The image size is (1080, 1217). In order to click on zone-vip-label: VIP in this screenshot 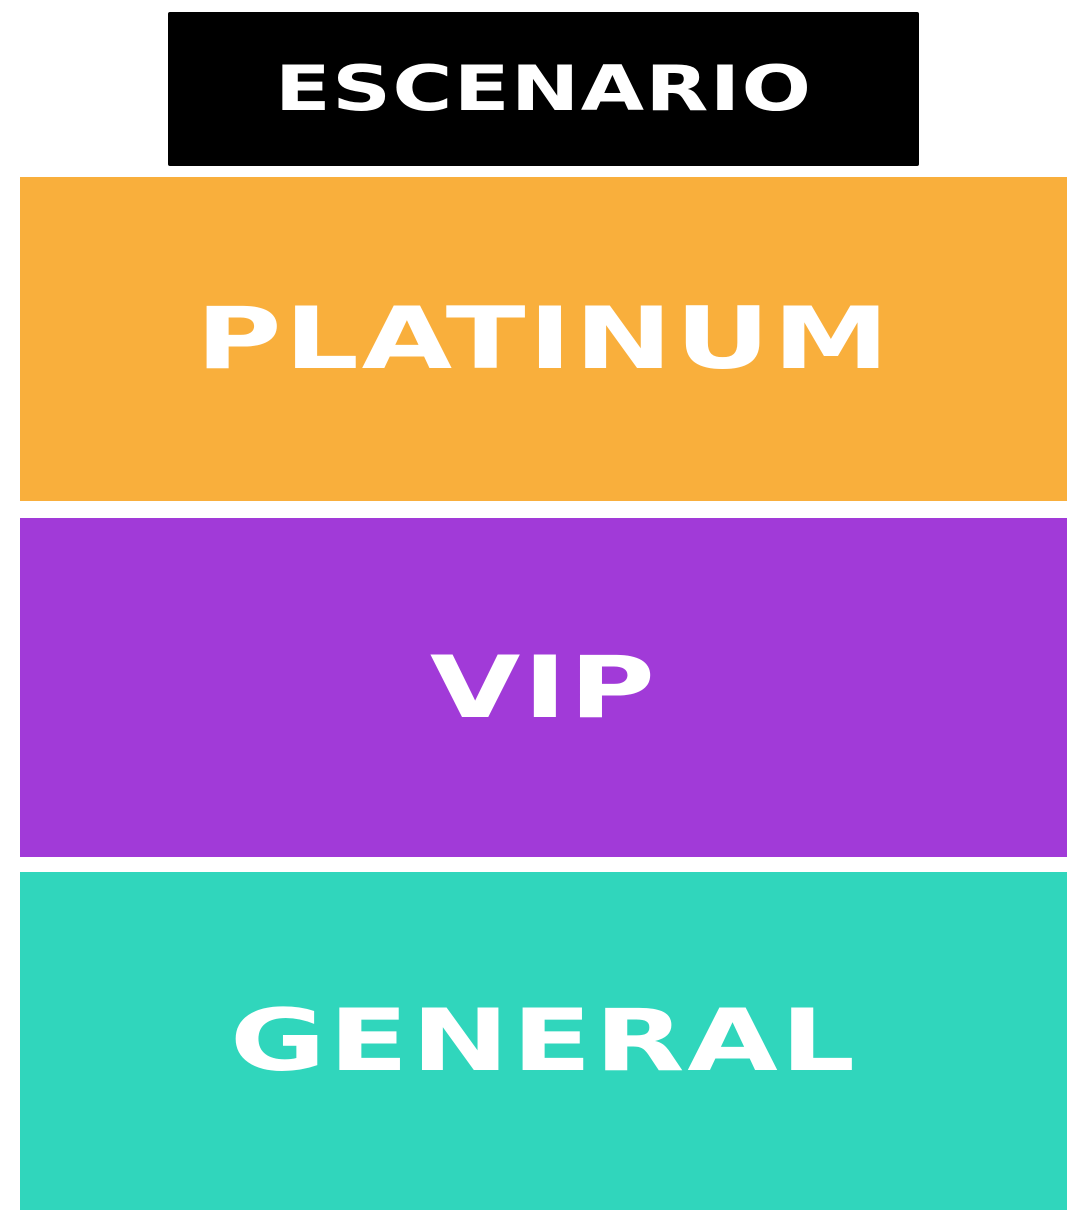, I will do `click(543, 687)`.